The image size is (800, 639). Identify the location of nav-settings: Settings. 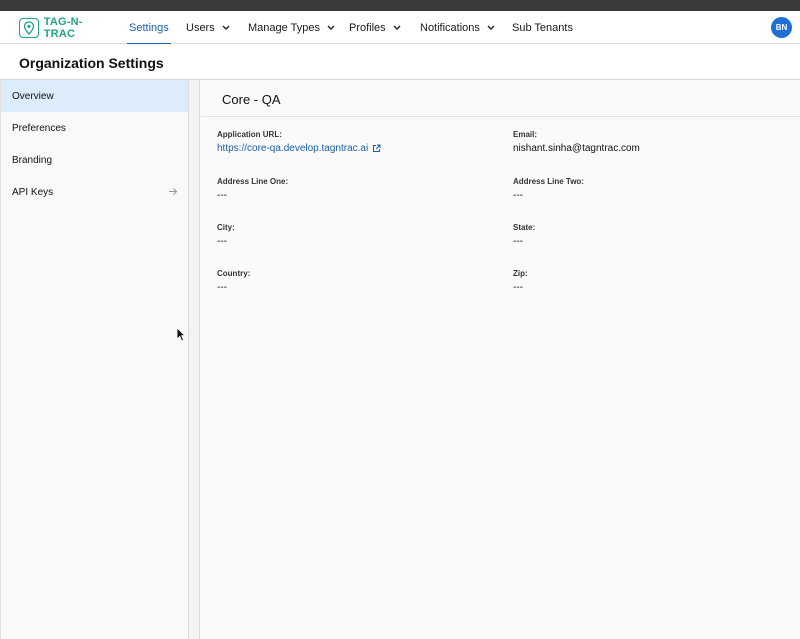
(149, 28).